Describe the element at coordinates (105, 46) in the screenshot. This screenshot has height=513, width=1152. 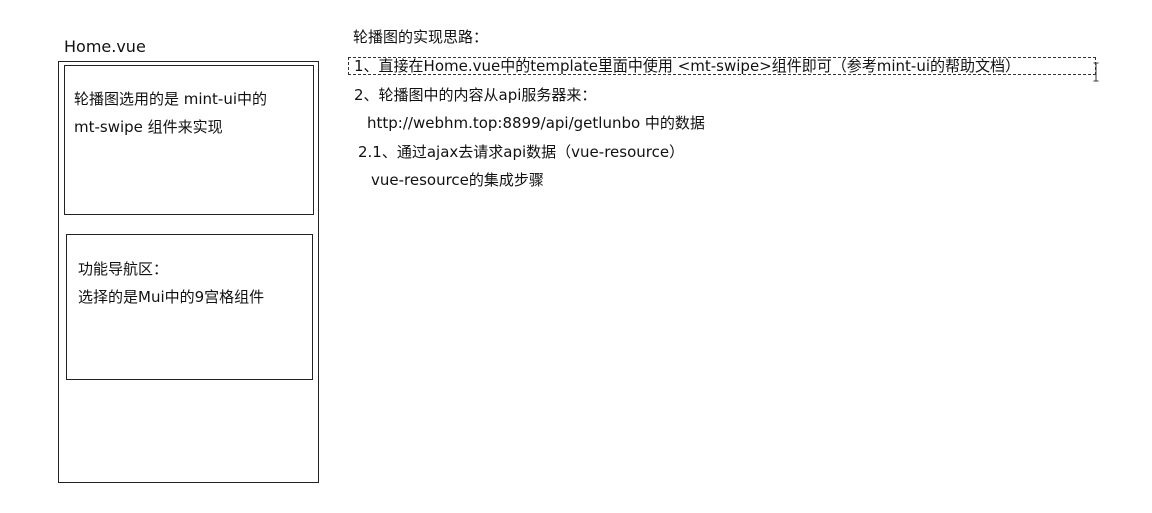
I see `file-name-label: Home.vue` at that location.